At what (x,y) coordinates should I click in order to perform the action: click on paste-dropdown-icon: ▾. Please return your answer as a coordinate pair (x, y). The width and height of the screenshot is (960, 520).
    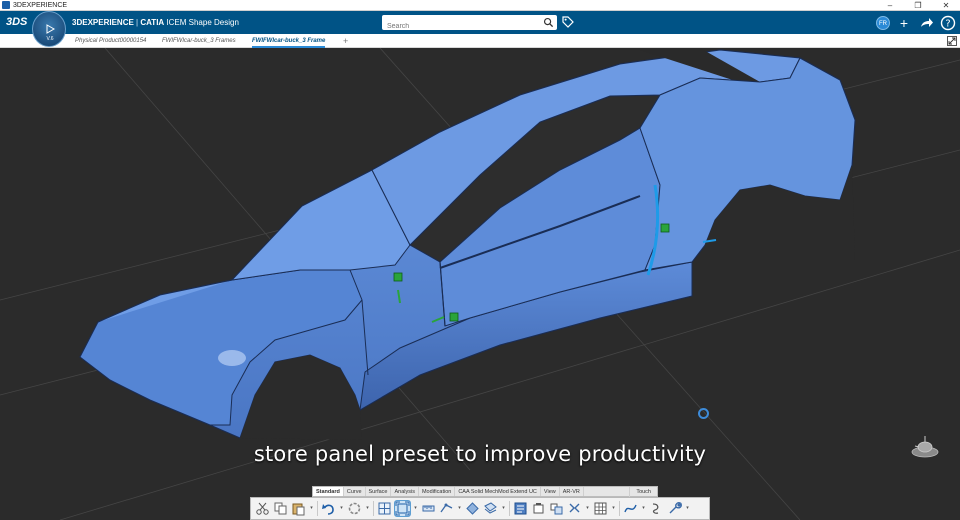
    Looking at the image, I should click on (311, 508).